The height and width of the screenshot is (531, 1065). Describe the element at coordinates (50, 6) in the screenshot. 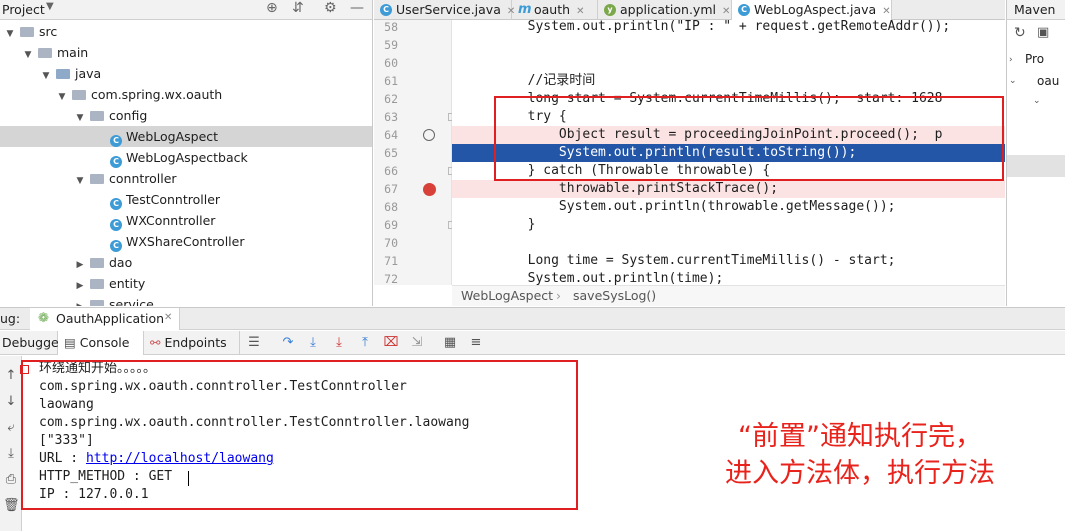

I see `chevron-down-icon: ▼` at that location.